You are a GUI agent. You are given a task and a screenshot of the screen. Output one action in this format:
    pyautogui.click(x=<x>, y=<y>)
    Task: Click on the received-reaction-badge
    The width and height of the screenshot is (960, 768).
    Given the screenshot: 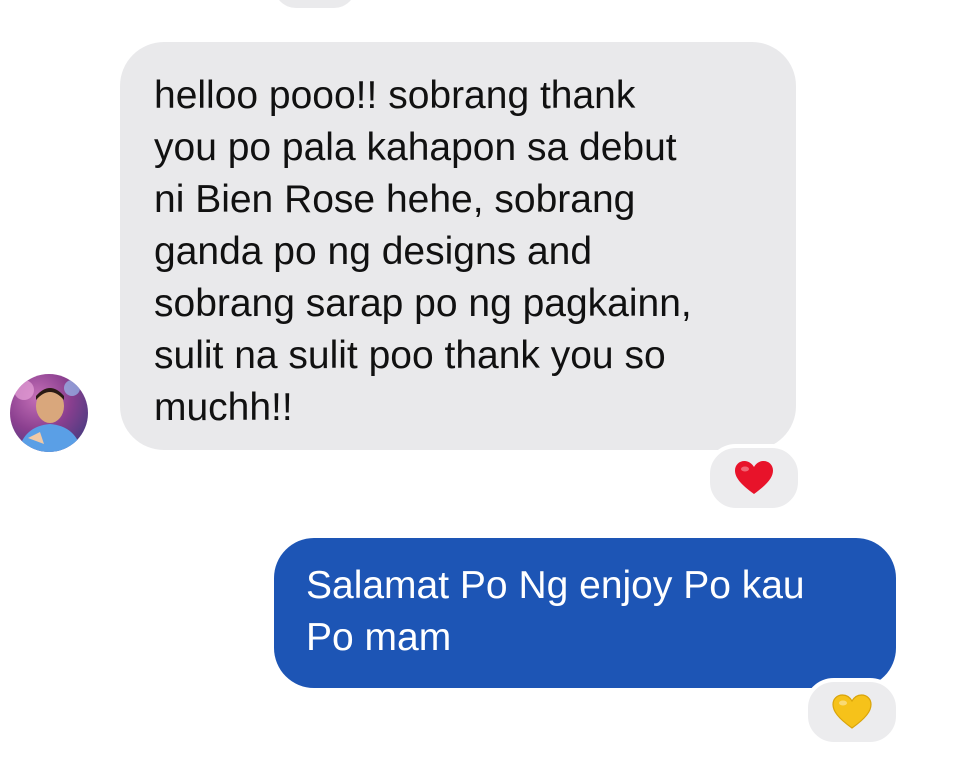 What is the action you would take?
    pyautogui.click(x=754, y=478)
    